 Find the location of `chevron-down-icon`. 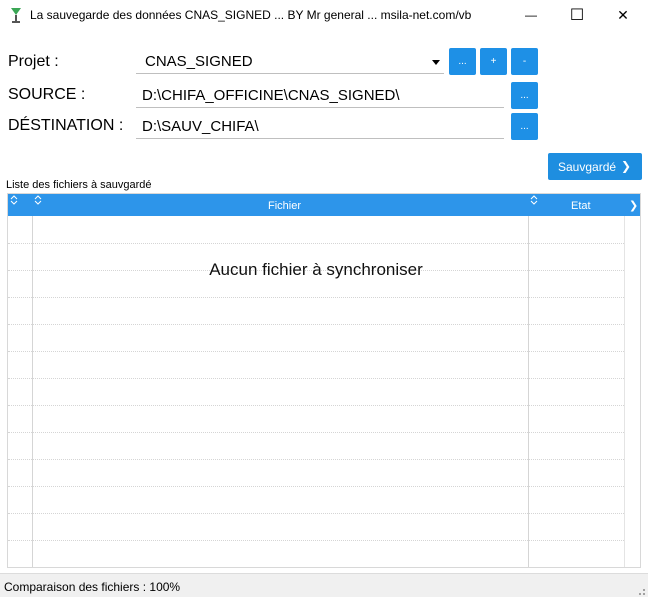

chevron-down-icon is located at coordinates (436, 62).